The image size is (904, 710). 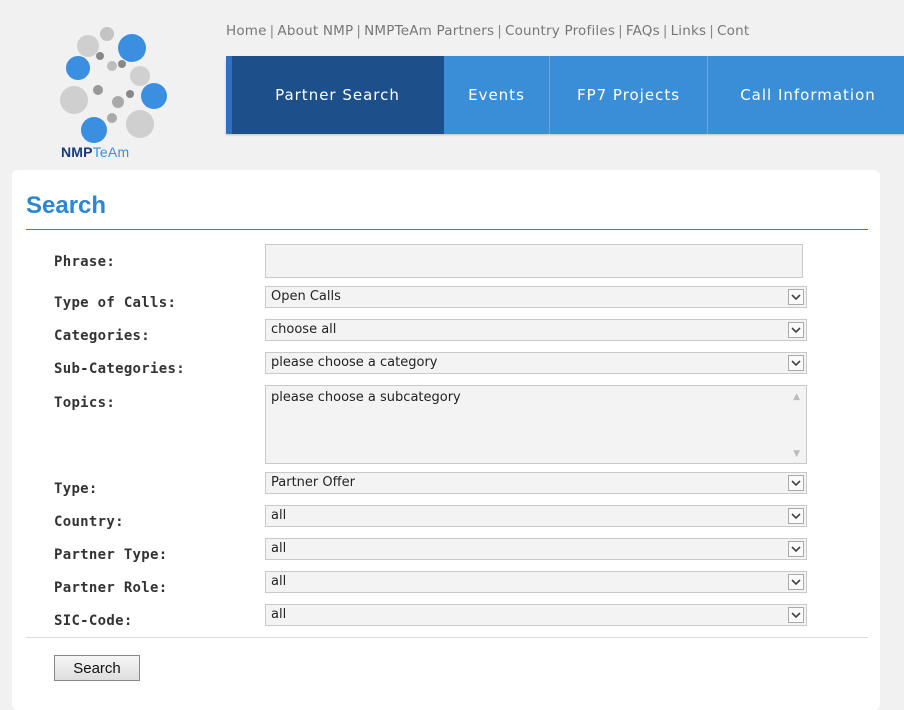 I want to click on nav-fp7-projects: FP7 Projects, so click(x=629, y=95).